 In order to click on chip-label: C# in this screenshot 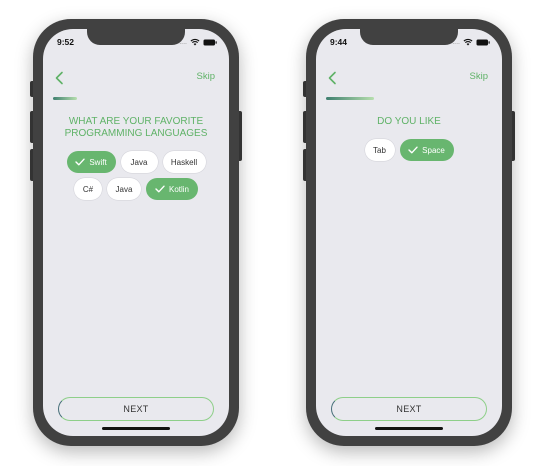, I will do `click(88, 189)`.